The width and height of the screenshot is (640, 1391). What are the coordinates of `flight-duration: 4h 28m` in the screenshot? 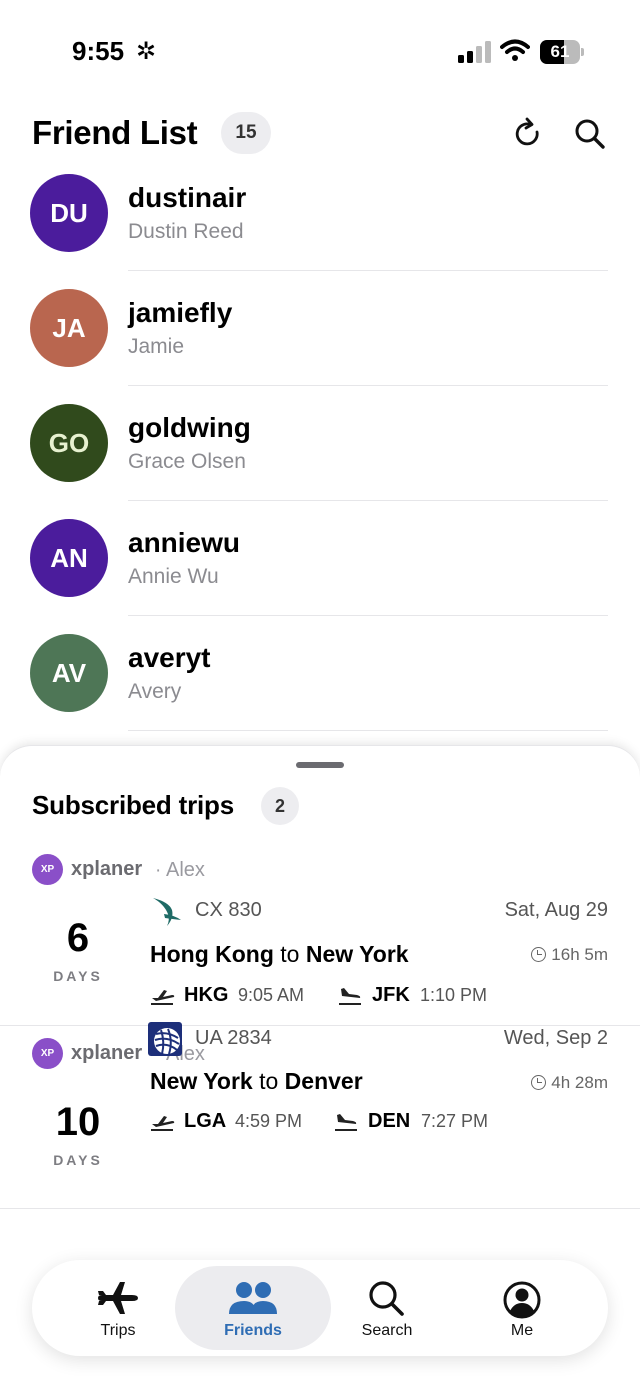 It's located at (569, 1083).